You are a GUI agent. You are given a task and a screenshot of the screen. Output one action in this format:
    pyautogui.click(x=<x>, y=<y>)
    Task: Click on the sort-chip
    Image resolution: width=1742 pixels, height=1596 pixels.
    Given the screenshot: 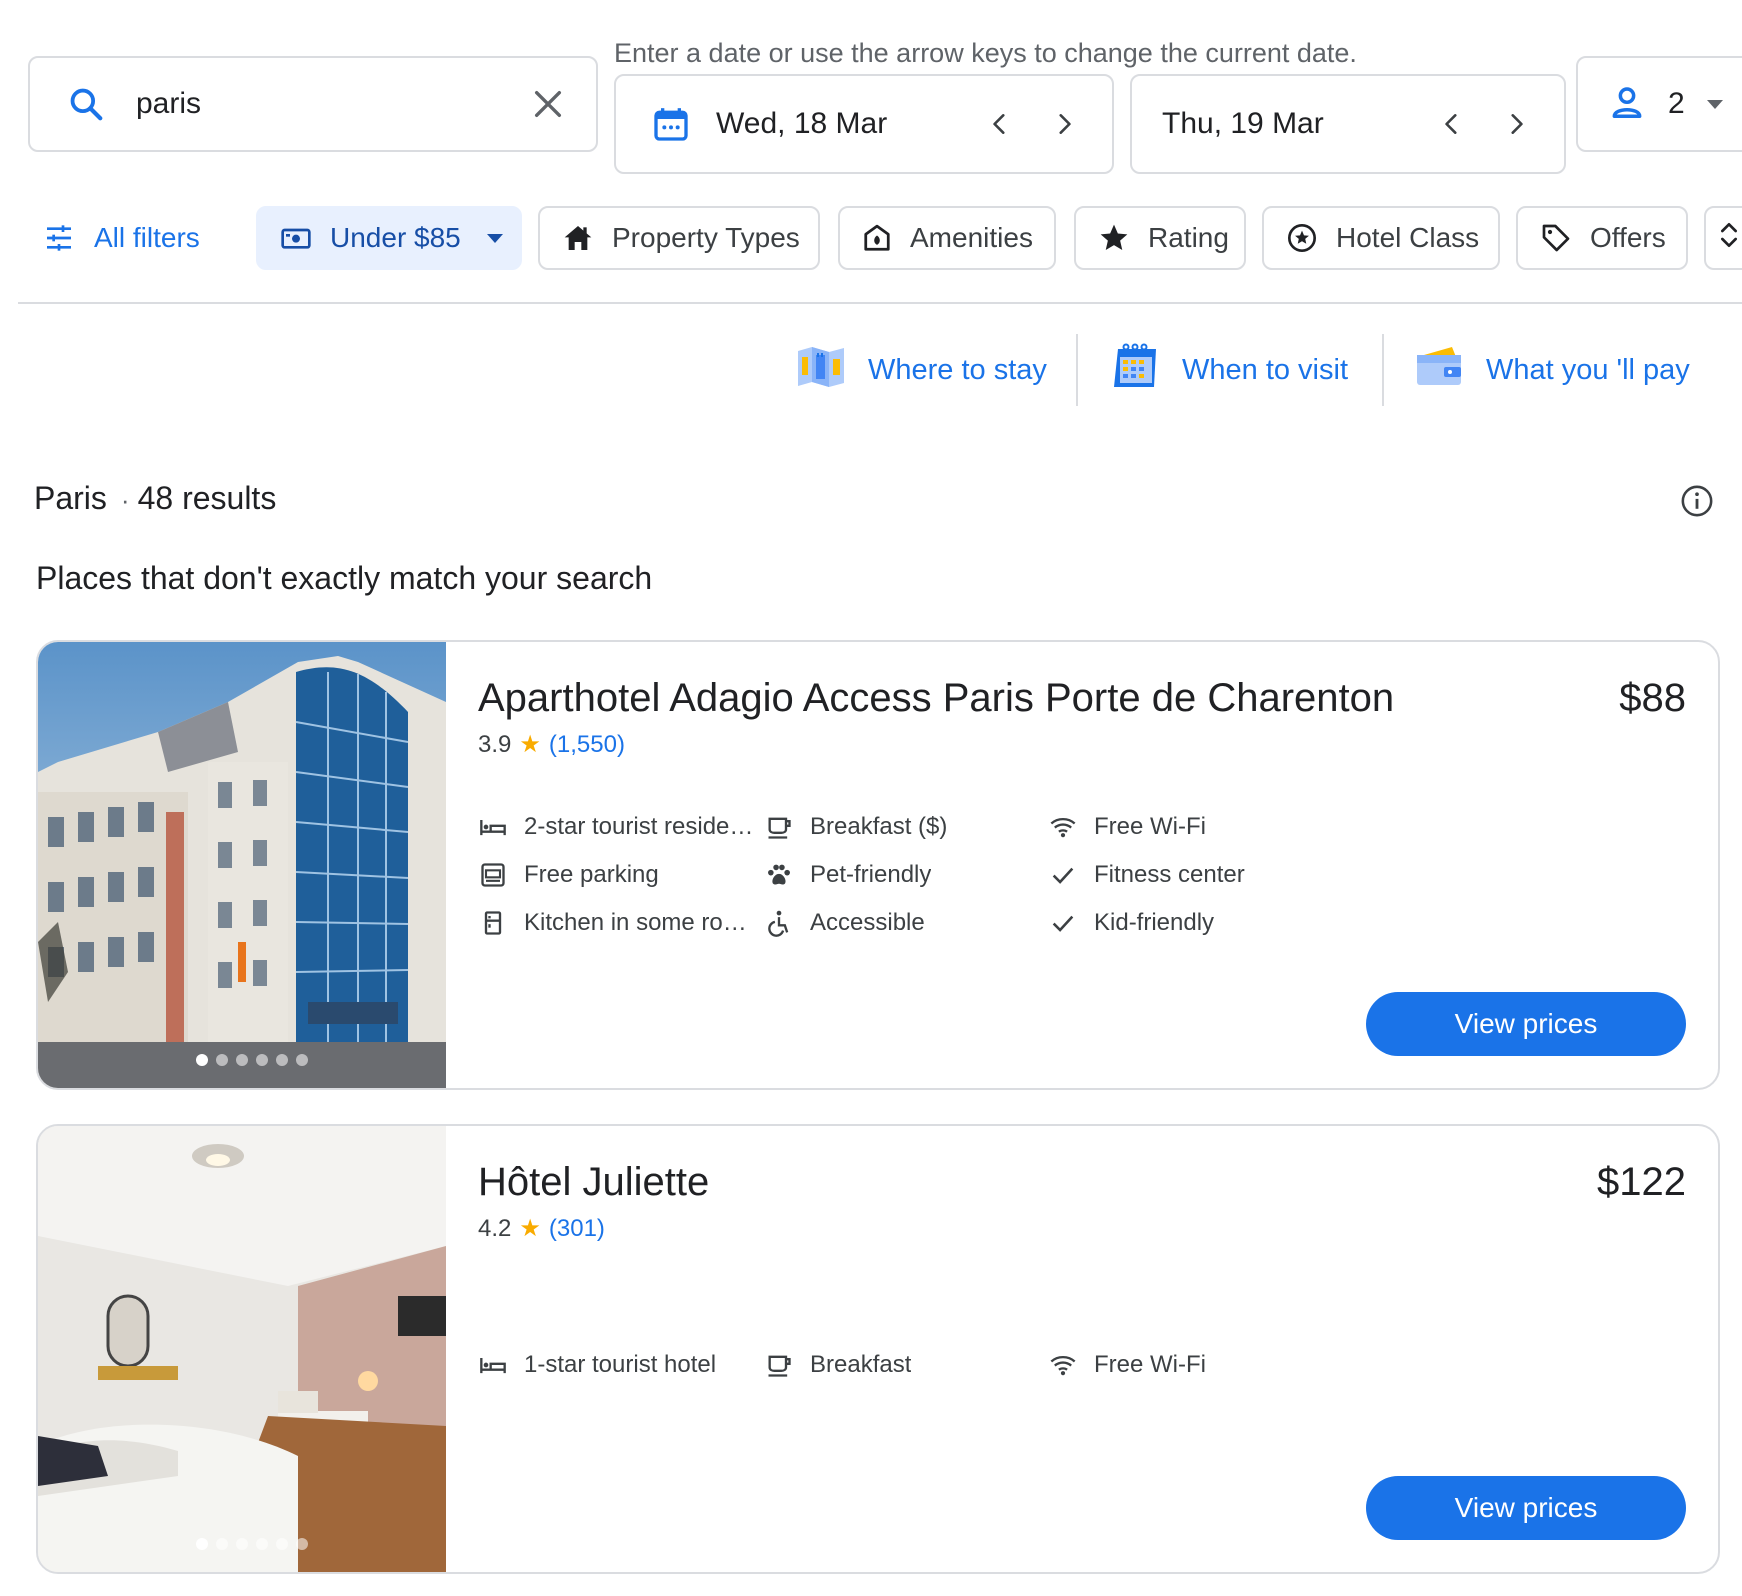 What is the action you would take?
    pyautogui.click(x=1723, y=238)
    